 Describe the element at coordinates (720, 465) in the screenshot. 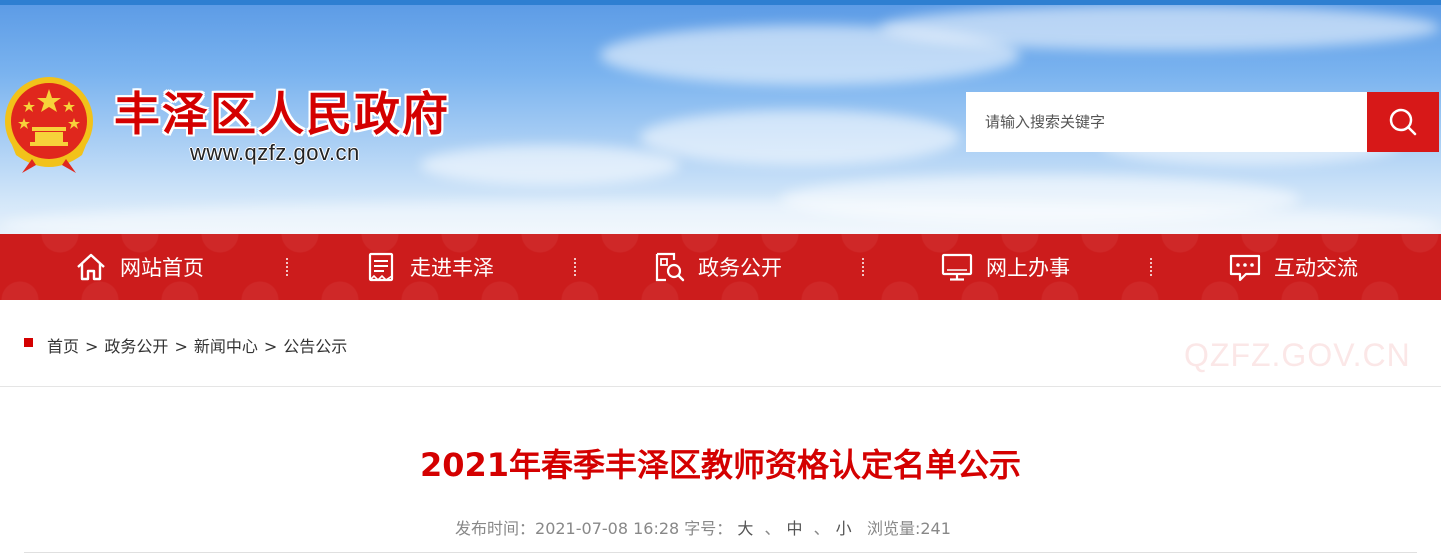

I see `article-title: 2021年春季丰泽区教师资格认定名单公示` at that location.